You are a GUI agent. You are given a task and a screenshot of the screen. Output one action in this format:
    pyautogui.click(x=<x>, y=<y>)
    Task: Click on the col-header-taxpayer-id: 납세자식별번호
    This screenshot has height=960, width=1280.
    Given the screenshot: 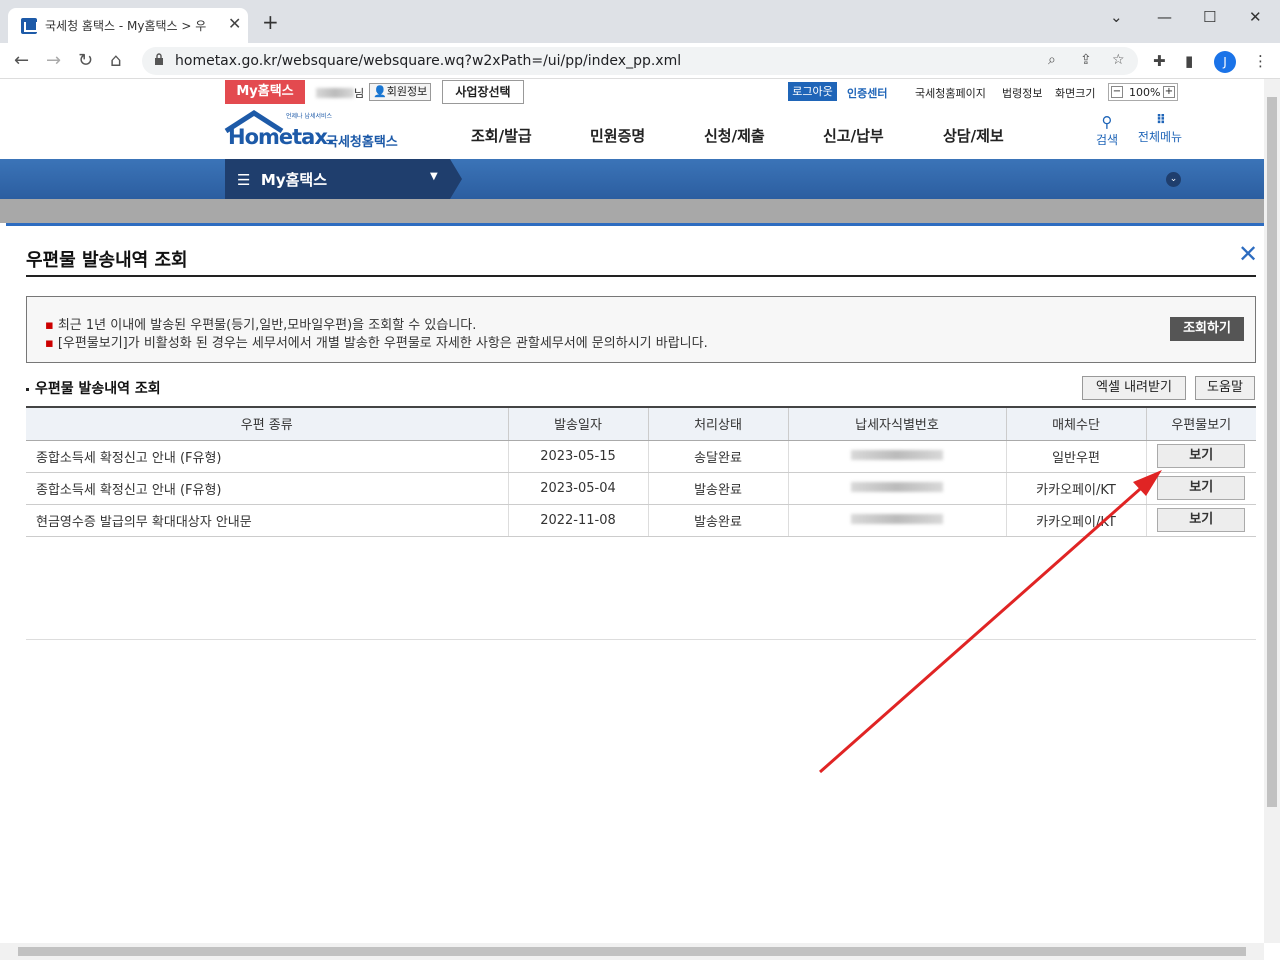 What is the action you would take?
    pyautogui.click(x=897, y=423)
    